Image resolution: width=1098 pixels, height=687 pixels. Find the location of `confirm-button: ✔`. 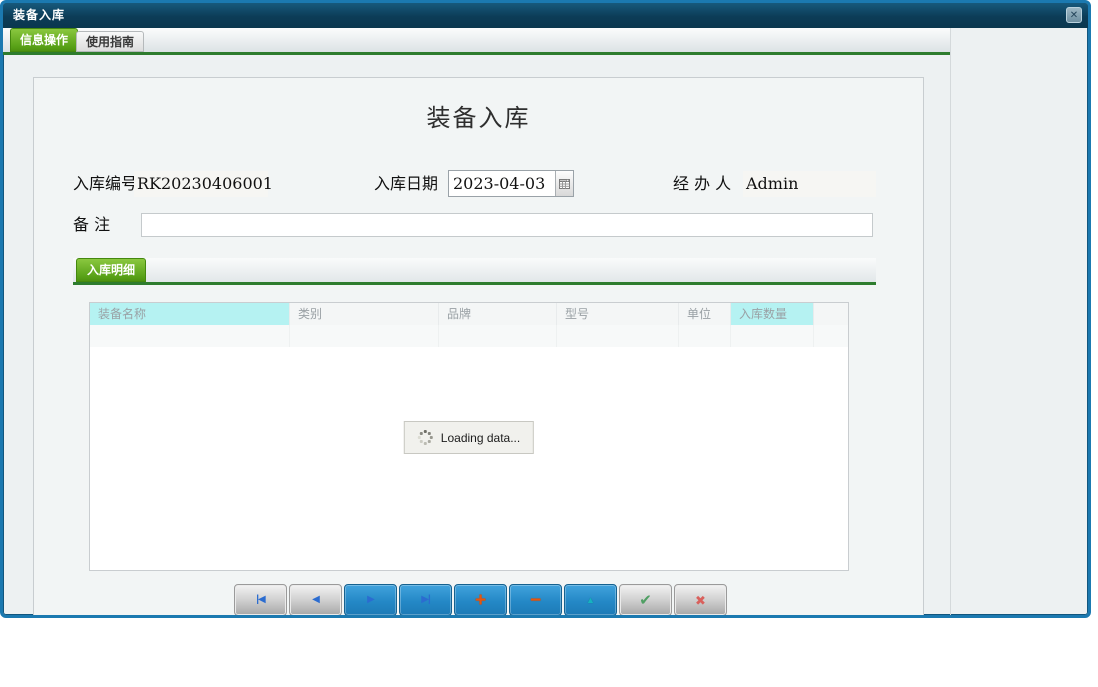

confirm-button: ✔ is located at coordinates (645, 599).